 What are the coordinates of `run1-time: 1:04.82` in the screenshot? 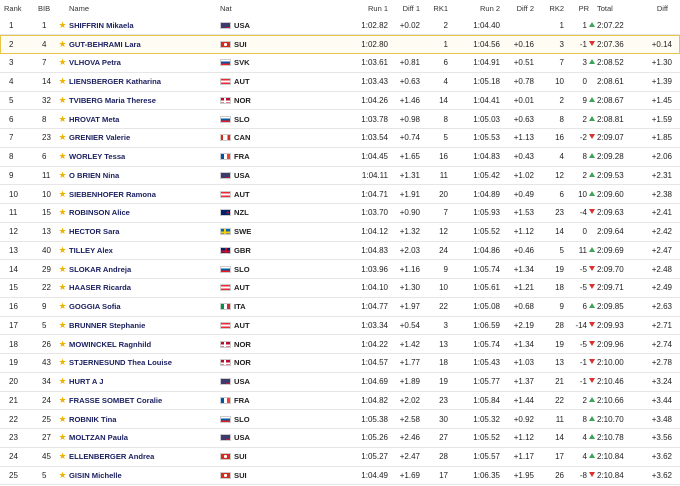 It's located at (374, 400).